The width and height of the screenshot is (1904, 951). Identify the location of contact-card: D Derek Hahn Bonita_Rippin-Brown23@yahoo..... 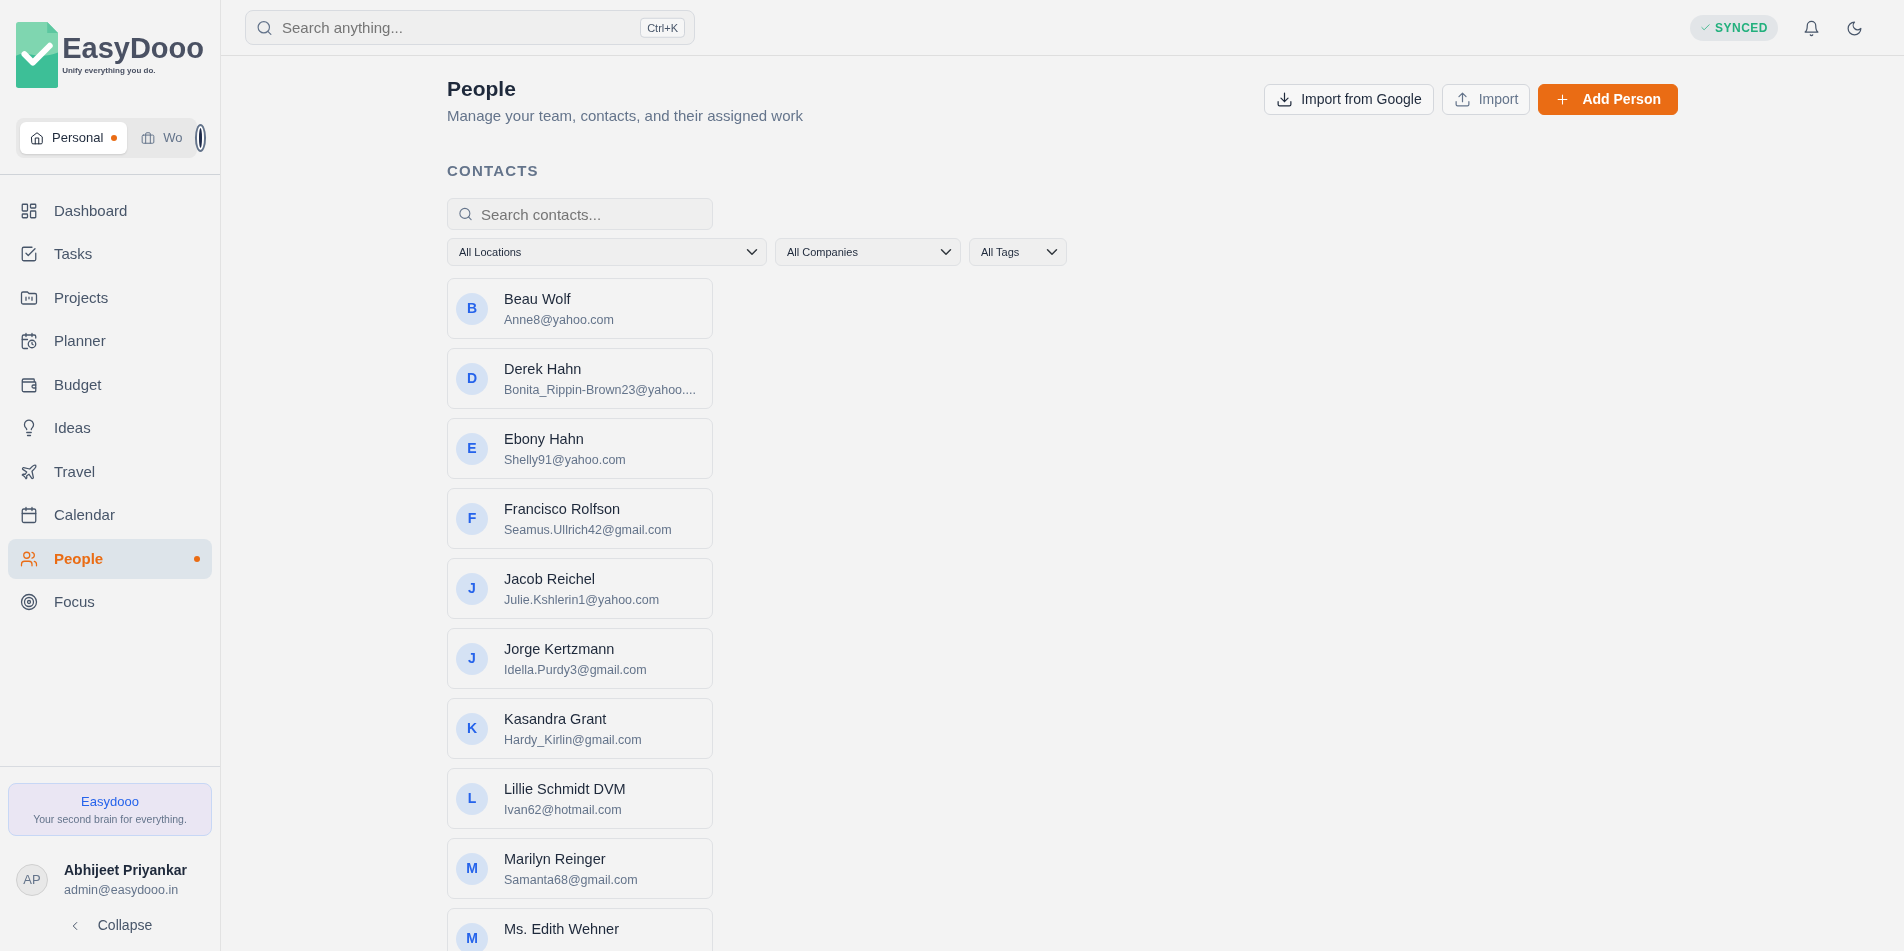
(580, 379).